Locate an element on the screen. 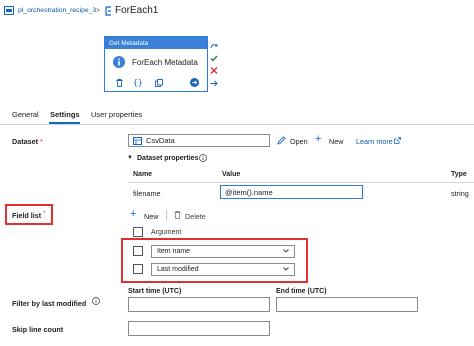 This screenshot has height=346, width=474. filter-by-last-modified-label: Filter by last modified is located at coordinates (49, 303).